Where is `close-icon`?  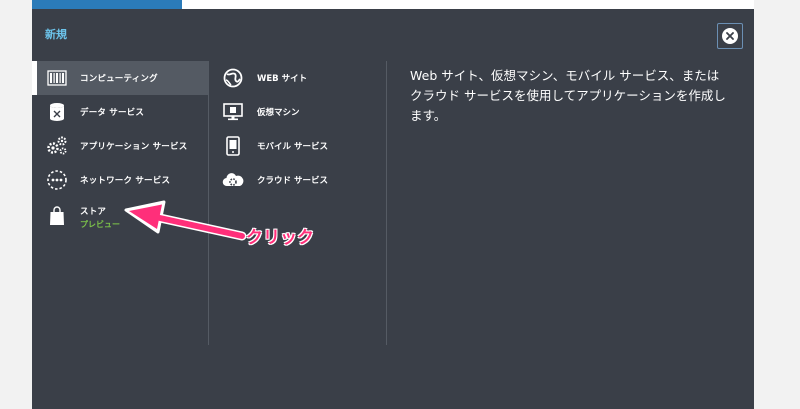 close-icon is located at coordinates (730, 36).